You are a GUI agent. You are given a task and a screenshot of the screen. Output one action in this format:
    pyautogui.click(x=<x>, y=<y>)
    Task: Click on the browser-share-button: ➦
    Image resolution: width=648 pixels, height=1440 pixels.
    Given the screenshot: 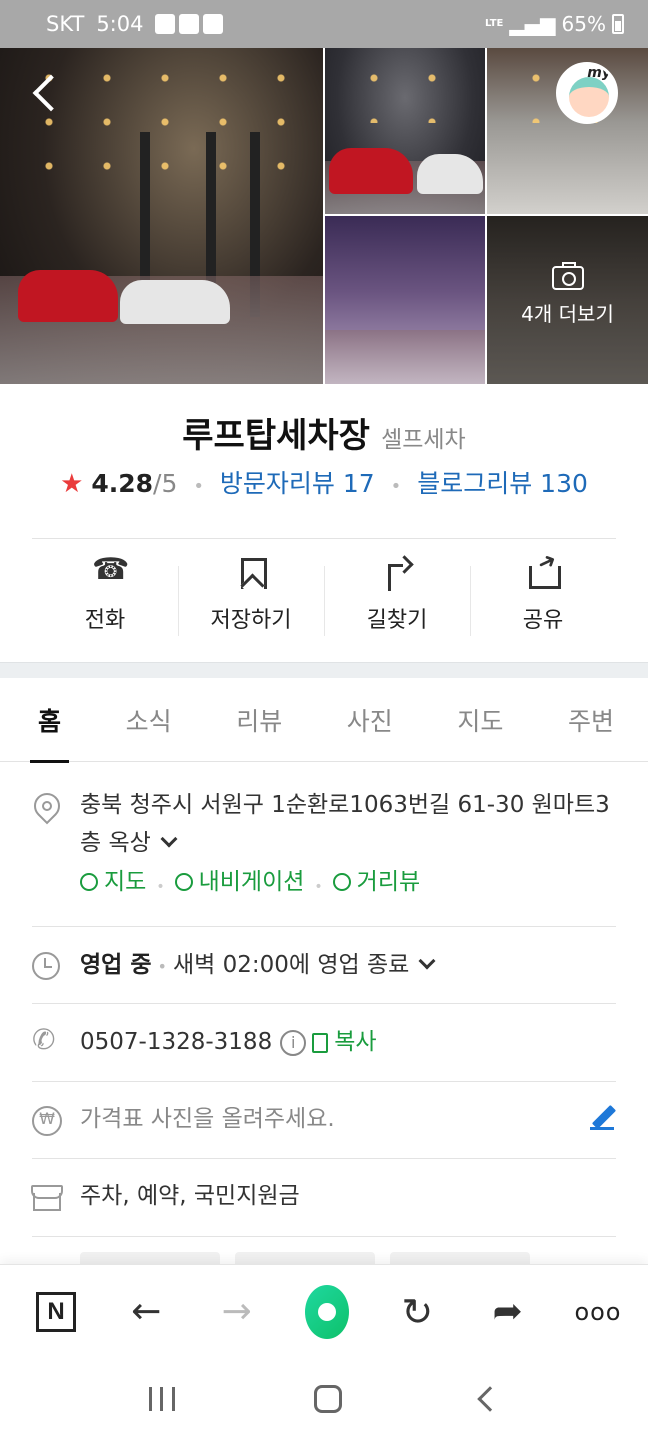 What is the action you would take?
    pyautogui.click(x=508, y=1312)
    